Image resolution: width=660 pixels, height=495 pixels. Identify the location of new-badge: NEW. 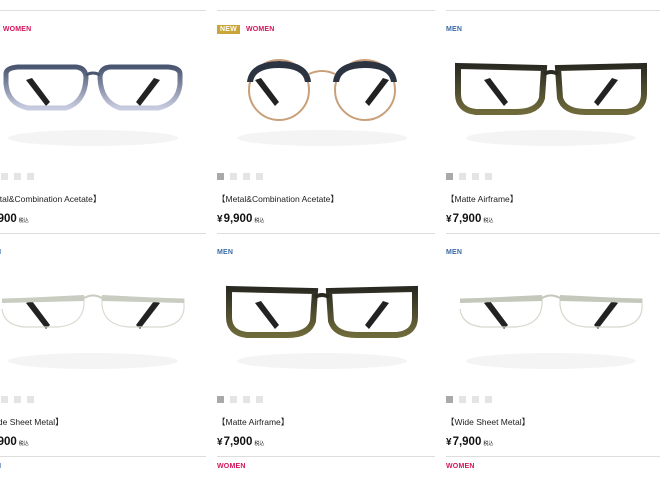
(228, 29).